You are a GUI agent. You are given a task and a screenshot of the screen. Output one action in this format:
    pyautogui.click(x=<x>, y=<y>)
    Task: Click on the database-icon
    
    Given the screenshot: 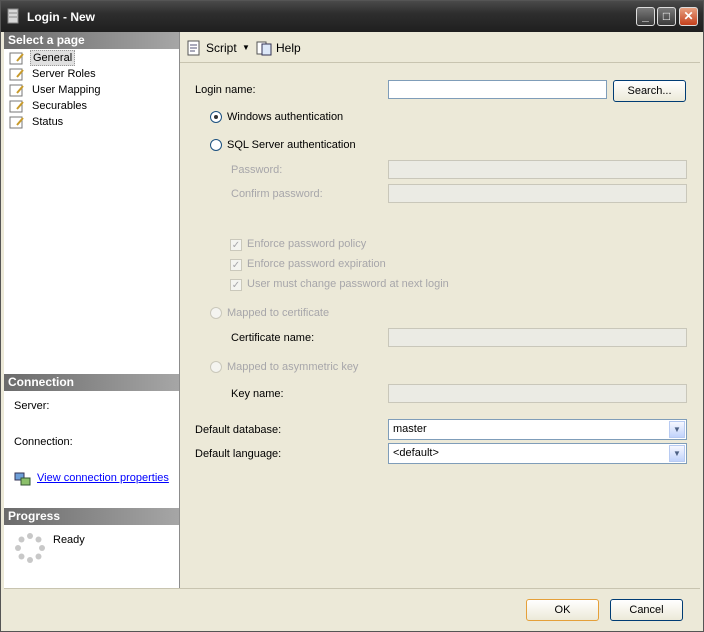 What is the action you would take?
    pyautogui.click(x=13, y=16)
    